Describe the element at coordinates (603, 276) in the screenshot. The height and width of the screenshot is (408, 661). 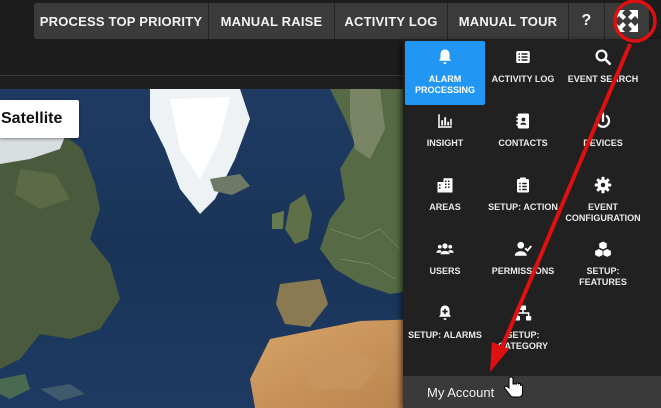
I see `menu-item-label: SETUP: FEATURES` at that location.